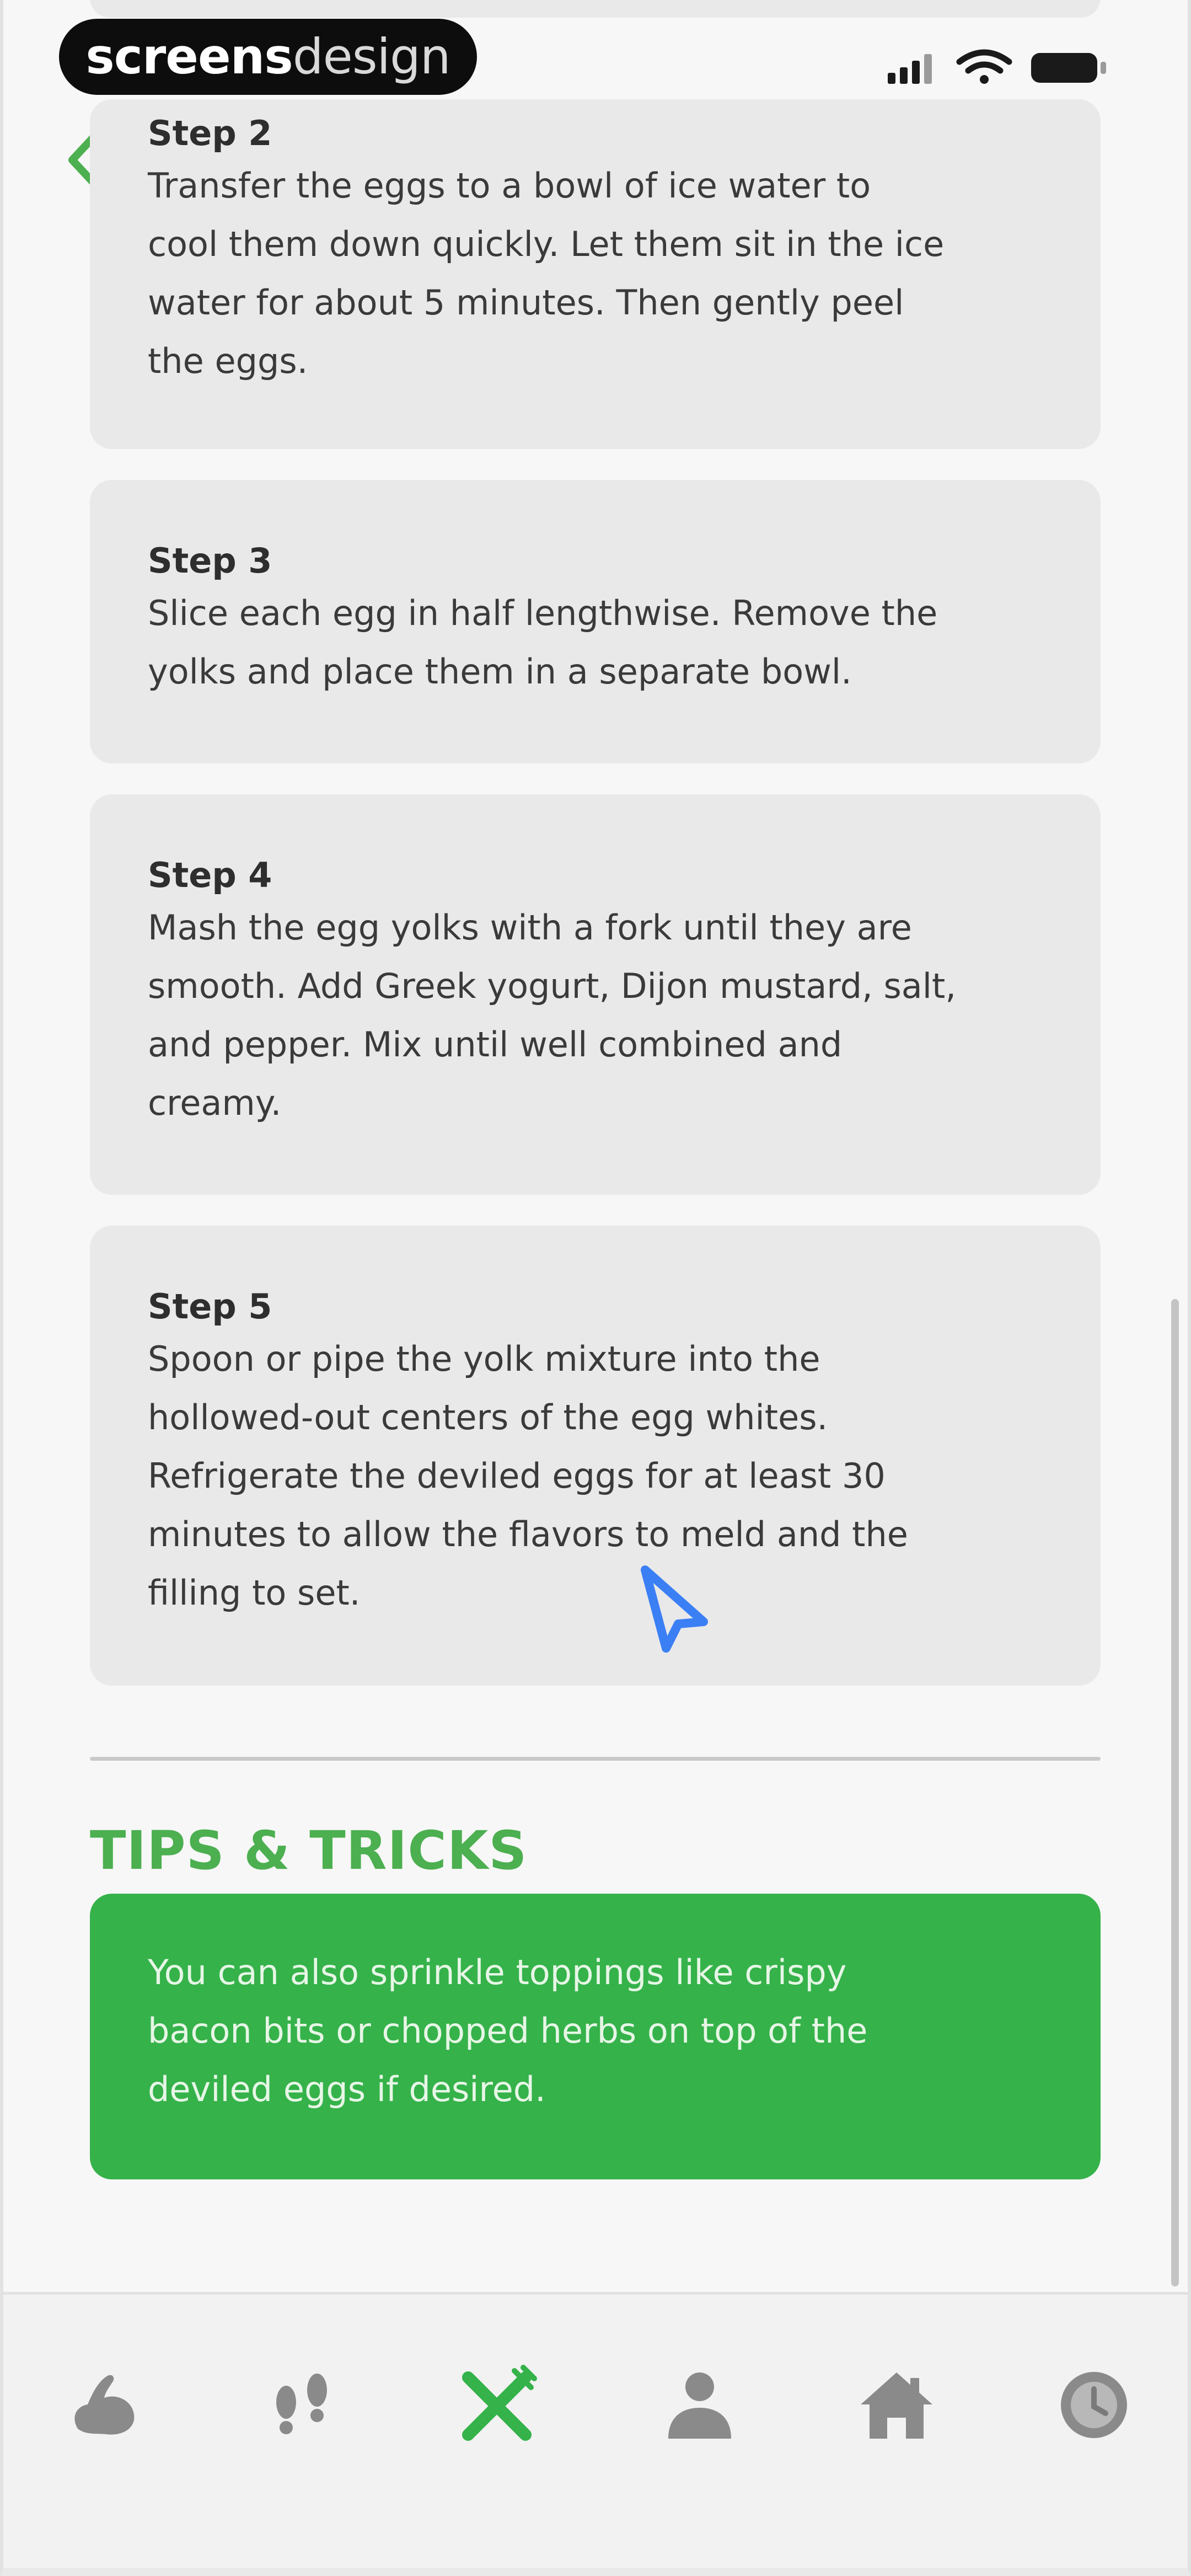 This screenshot has width=1191, height=2576. I want to click on step-title: Step 3, so click(210, 561).